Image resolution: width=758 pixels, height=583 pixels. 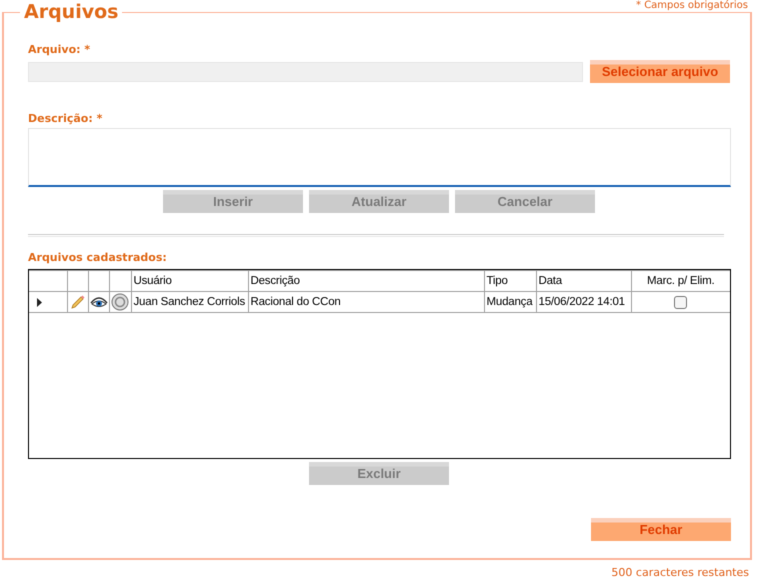 I want to click on section-label: Arquivos cadastrados:, so click(x=98, y=258).